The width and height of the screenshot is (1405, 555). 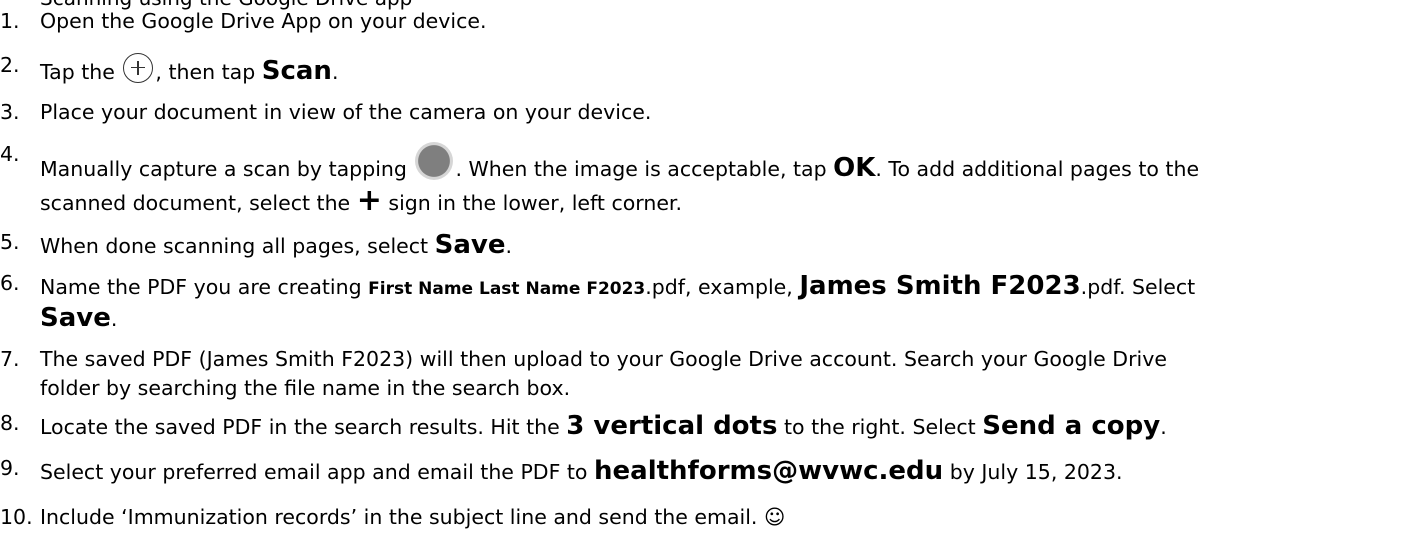 What do you see at coordinates (1071, 426) in the screenshot?
I see `step-bold: Send a copy` at bounding box center [1071, 426].